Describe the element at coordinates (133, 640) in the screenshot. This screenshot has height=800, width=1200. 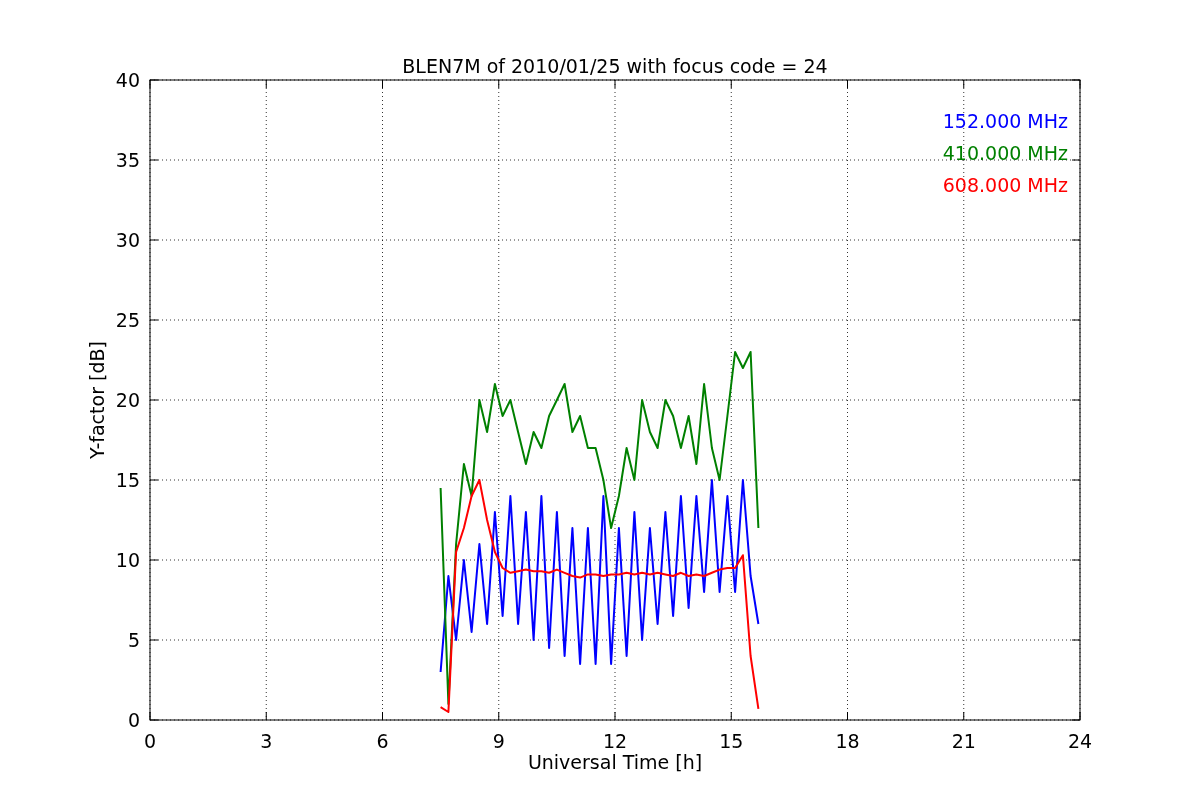
I see `y-tick-label: 5` at that location.